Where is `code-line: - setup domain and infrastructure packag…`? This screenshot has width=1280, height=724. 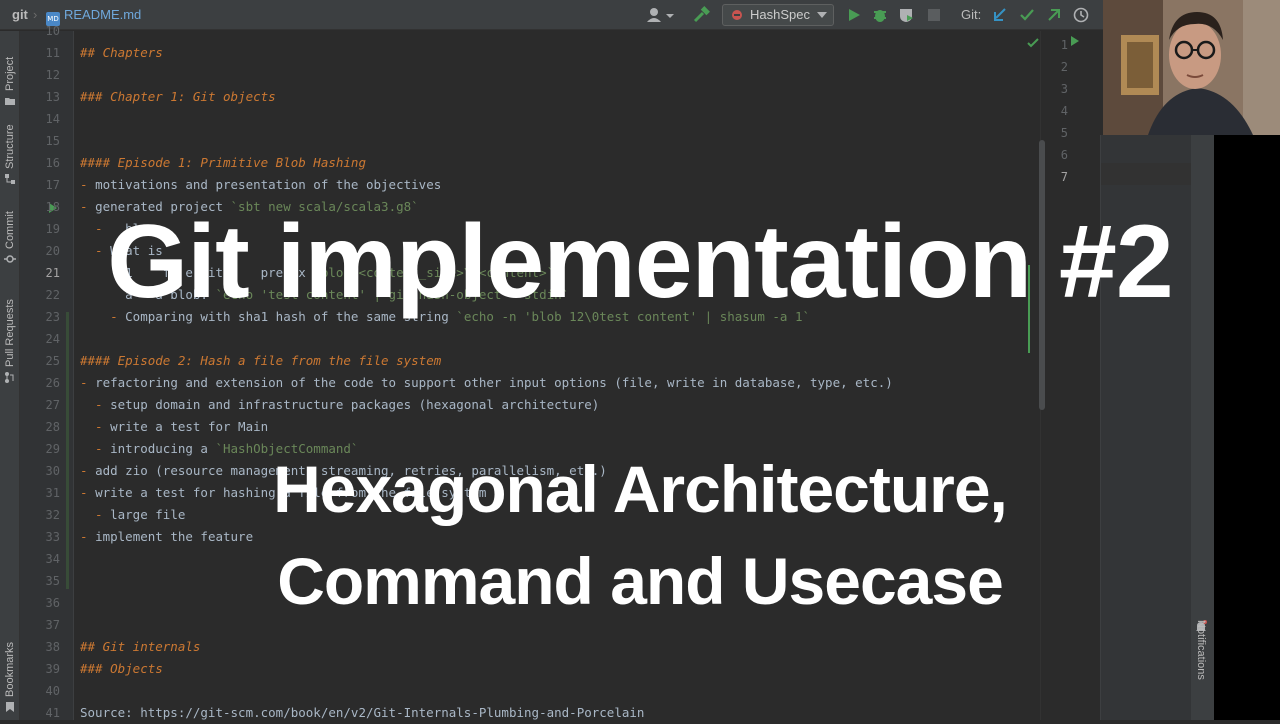 code-line: - setup domain and infrastructure packag… is located at coordinates (339, 405).